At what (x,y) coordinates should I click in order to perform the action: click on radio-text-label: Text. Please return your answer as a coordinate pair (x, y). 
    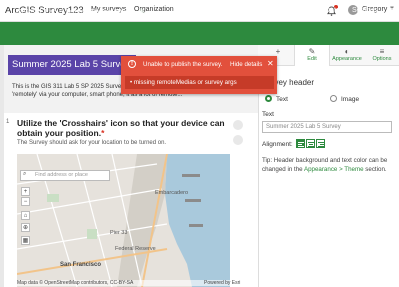
    Looking at the image, I should click on (282, 99).